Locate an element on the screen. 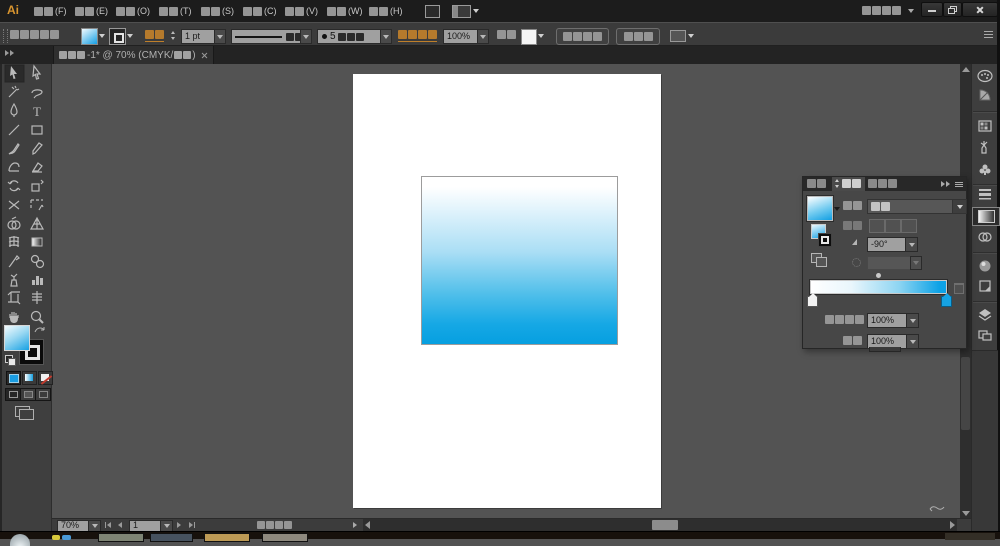 The width and height of the screenshot is (1000, 546). svg-text: T is located at coordinates (37, 111).